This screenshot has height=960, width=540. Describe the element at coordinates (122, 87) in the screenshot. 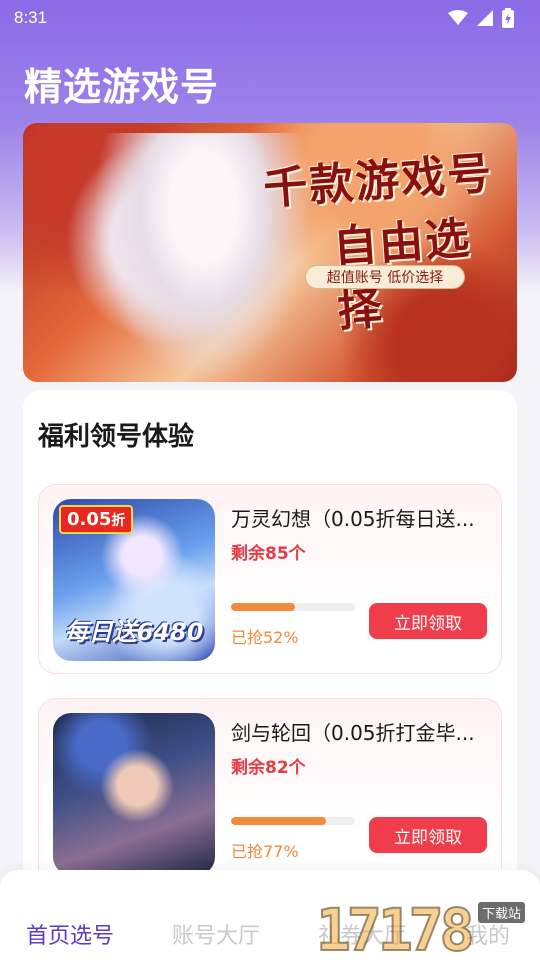

I see `page-title: 精选游戏号` at that location.